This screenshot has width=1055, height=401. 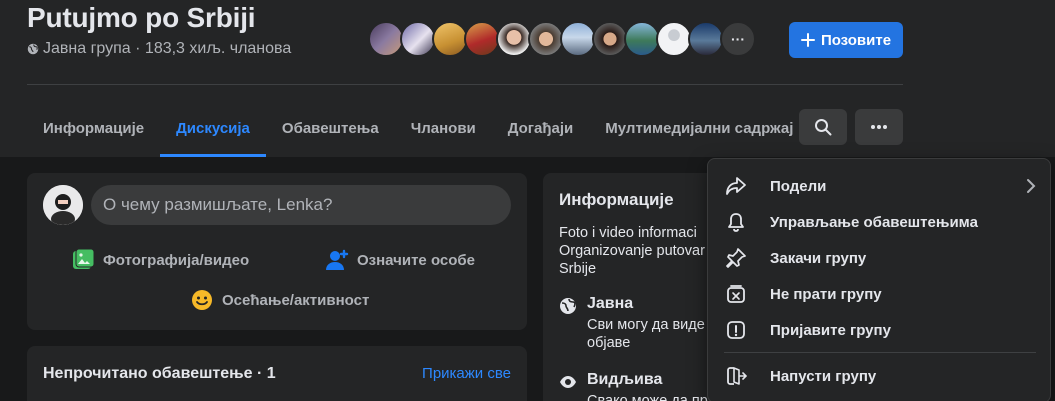 What do you see at coordinates (736, 258) in the screenshot?
I see `pin-icon` at bounding box center [736, 258].